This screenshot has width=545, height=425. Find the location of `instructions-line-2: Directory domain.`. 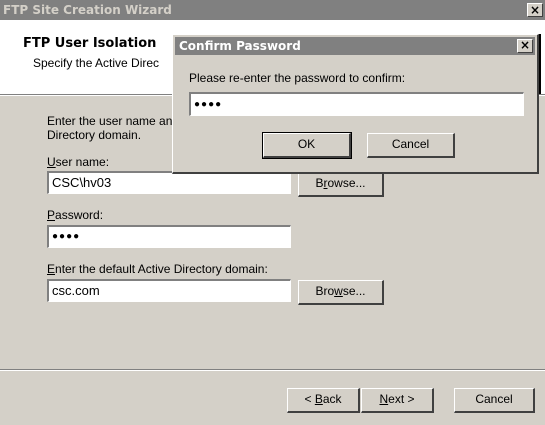

instructions-line-2: Directory domain. is located at coordinates (94, 135).